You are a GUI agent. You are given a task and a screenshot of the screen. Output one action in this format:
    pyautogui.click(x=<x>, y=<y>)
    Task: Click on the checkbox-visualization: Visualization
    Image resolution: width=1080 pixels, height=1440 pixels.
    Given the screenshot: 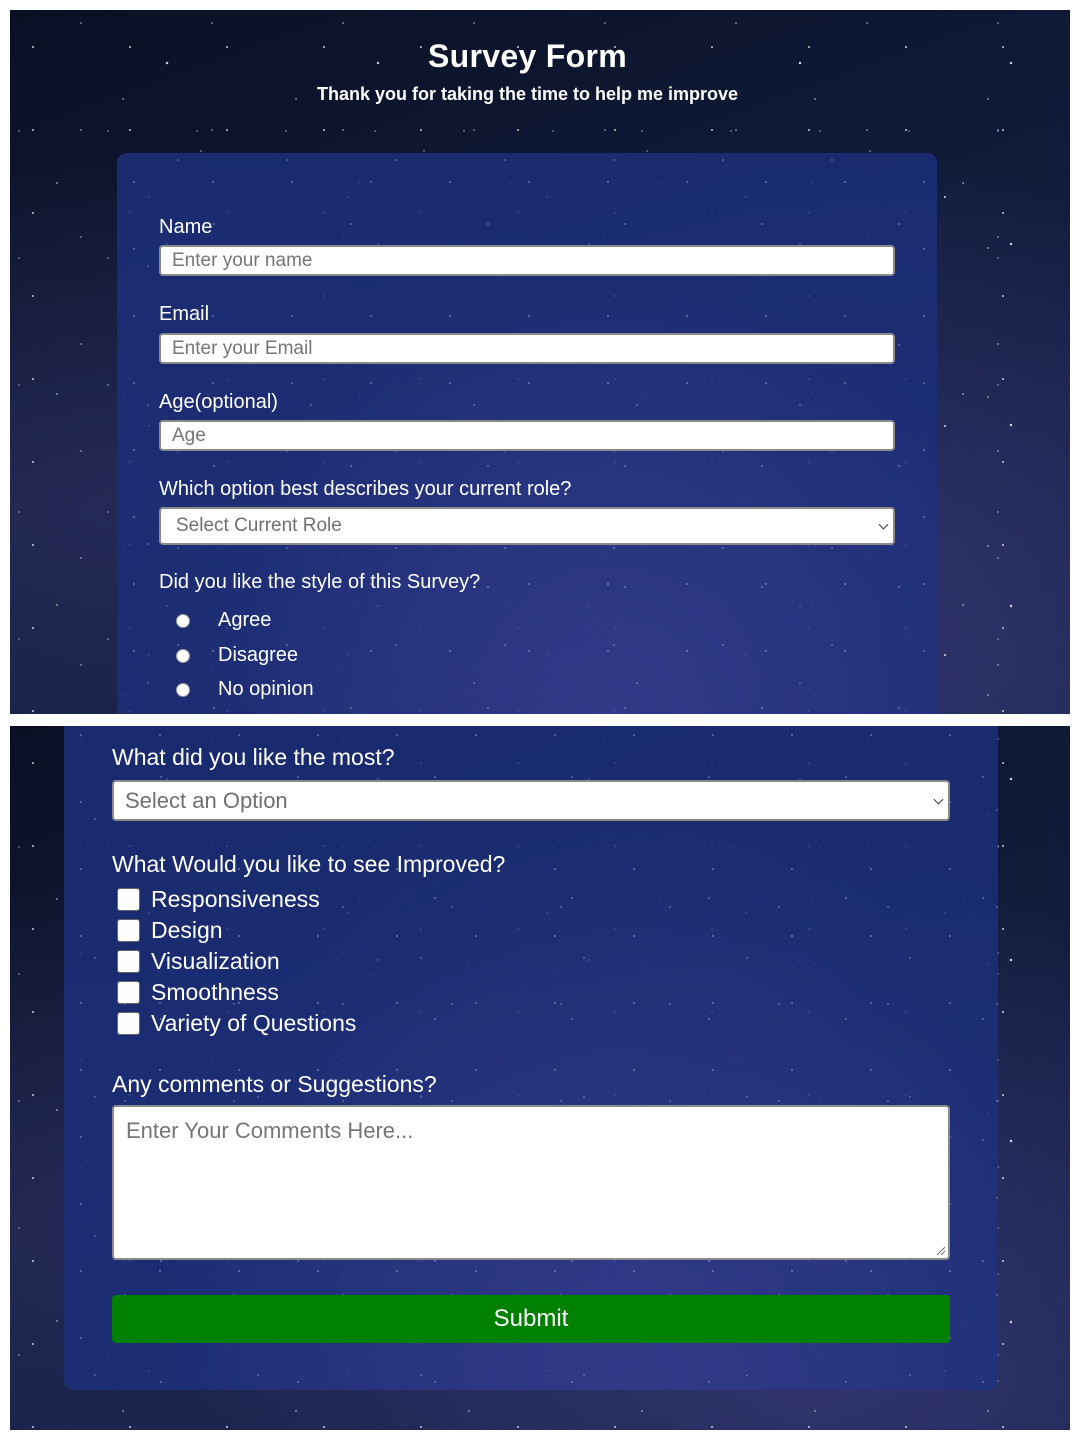 What is the action you would take?
    pyautogui.click(x=198, y=961)
    